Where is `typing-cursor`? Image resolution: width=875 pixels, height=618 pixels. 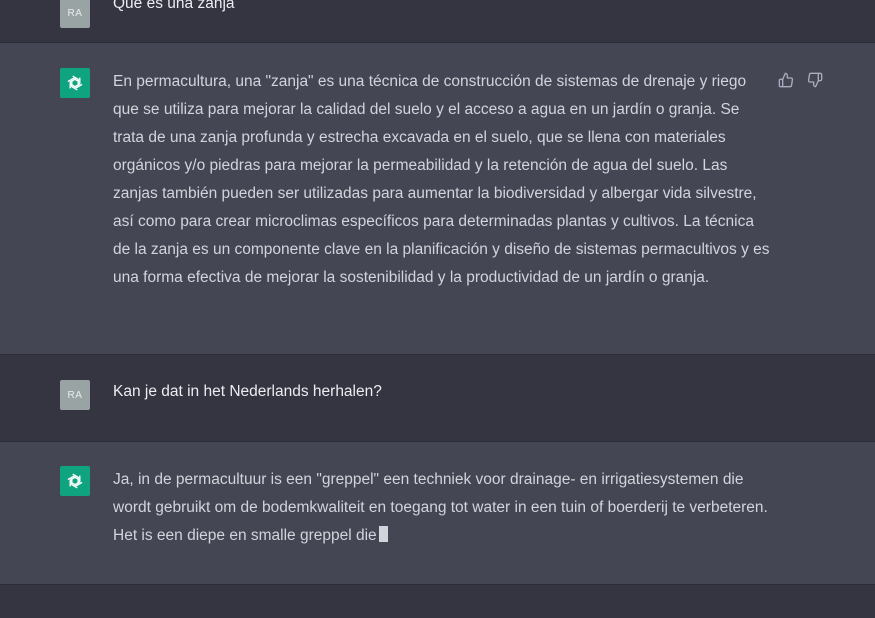
typing-cursor is located at coordinates (383, 534).